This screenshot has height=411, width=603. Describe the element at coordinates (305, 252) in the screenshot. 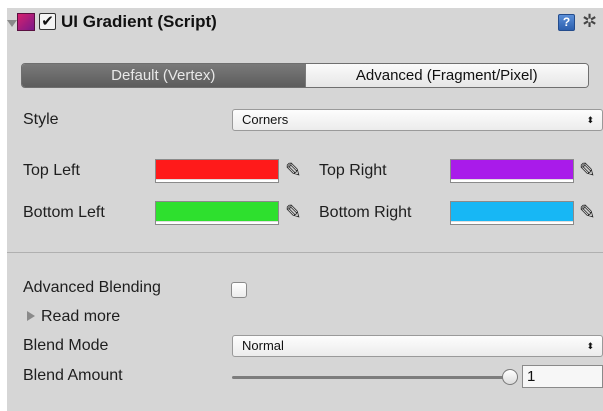

I see `section-divider` at that location.